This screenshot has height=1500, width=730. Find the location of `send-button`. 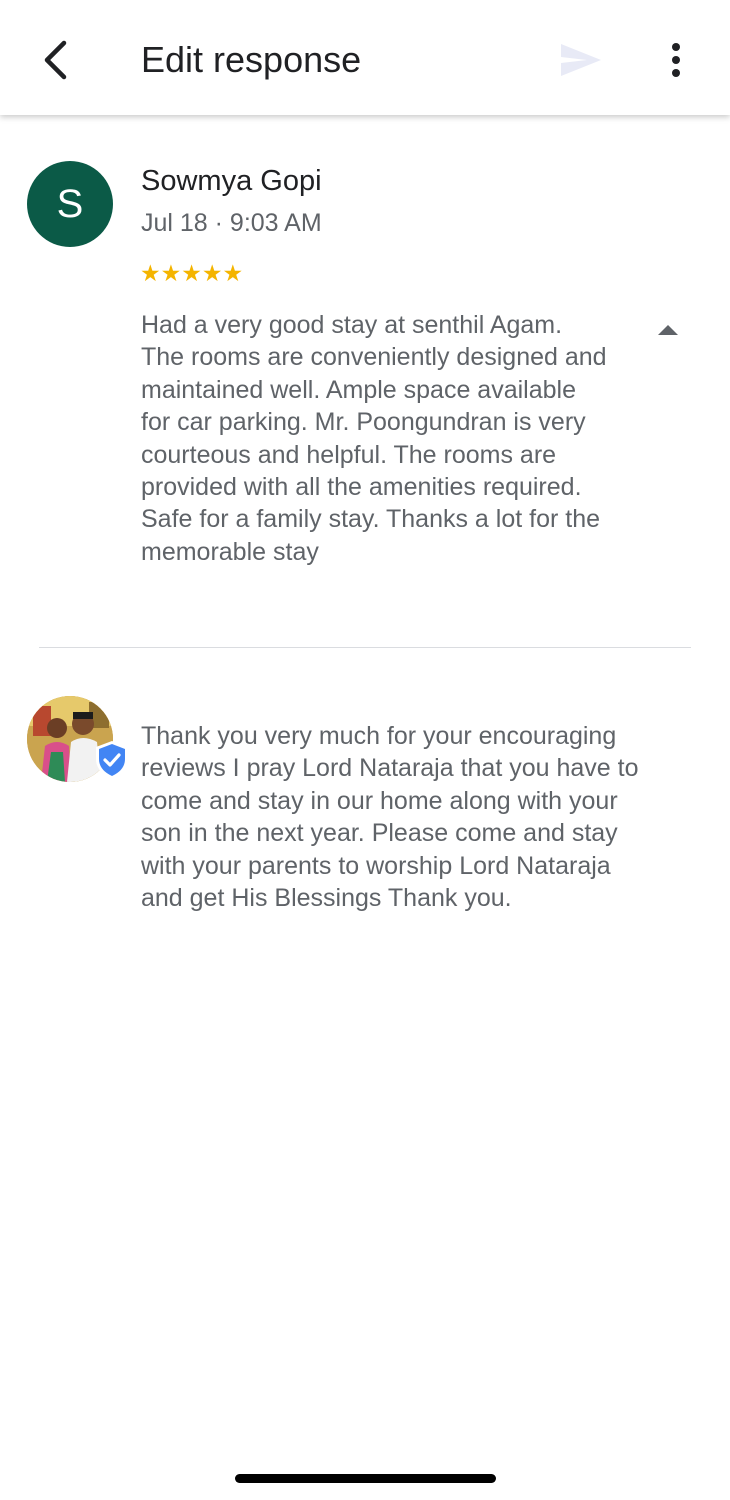

send-button is located at coordinates (581, 60).